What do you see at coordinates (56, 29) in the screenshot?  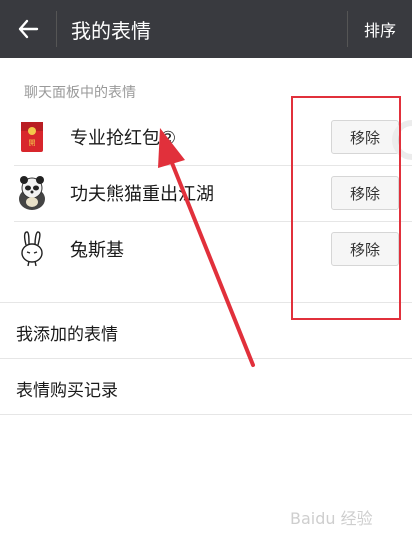 I see `header-divider` at bounding box center [56, 29].